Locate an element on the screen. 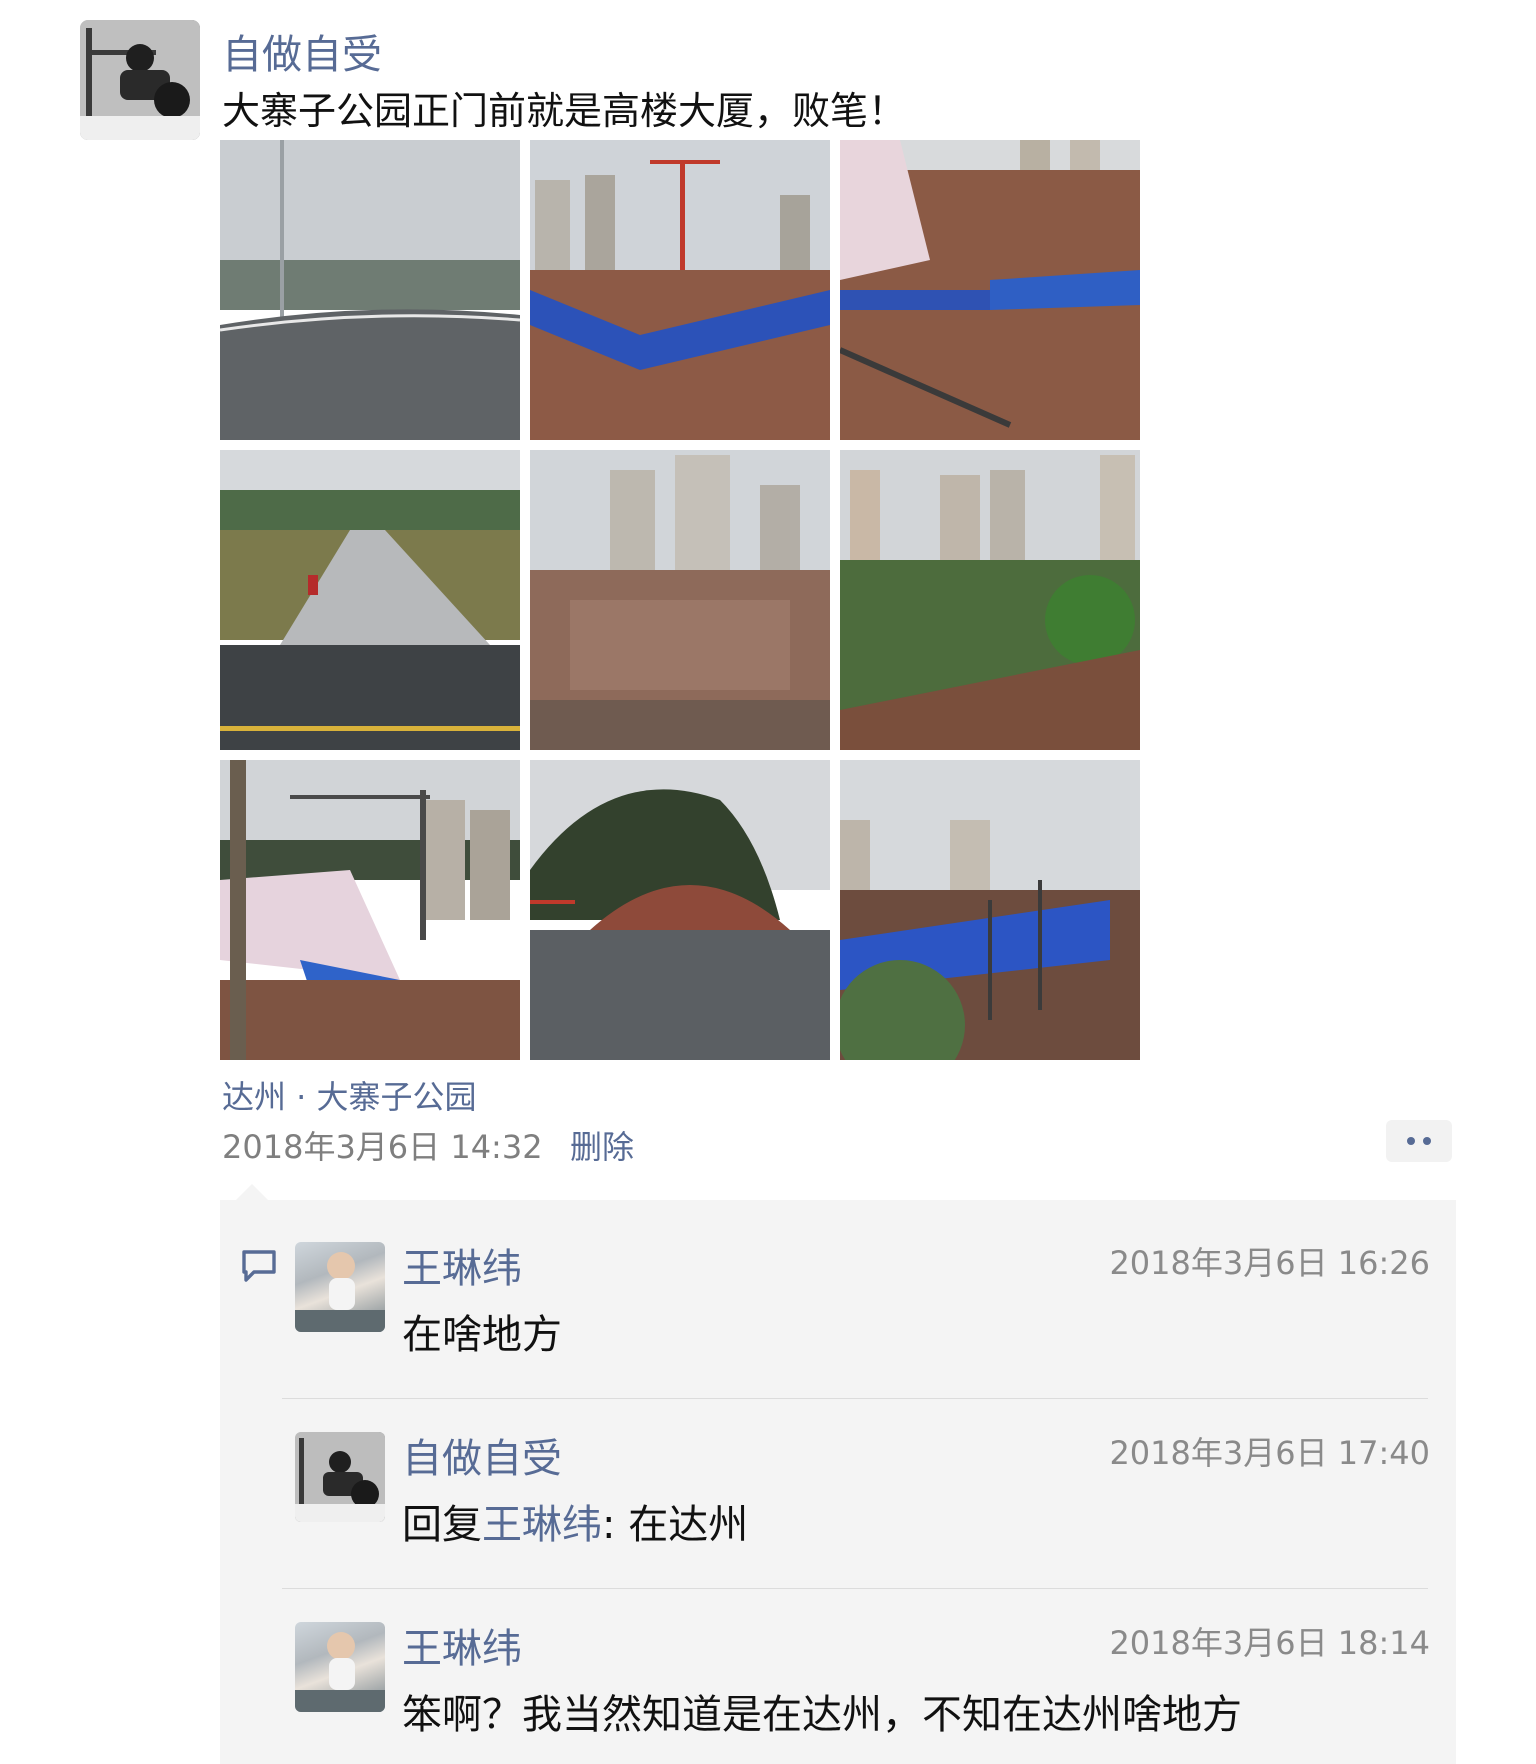 This screenshot has width=1536, height=1764. comment-time: 2018年3月6日 17:40 is located at coordinates (1269, 1453).